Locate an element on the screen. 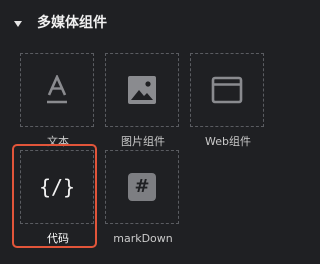 This screenshot has width=320, height=264. component-item-code: {/} 代码 is located at coordinates (58, 200).